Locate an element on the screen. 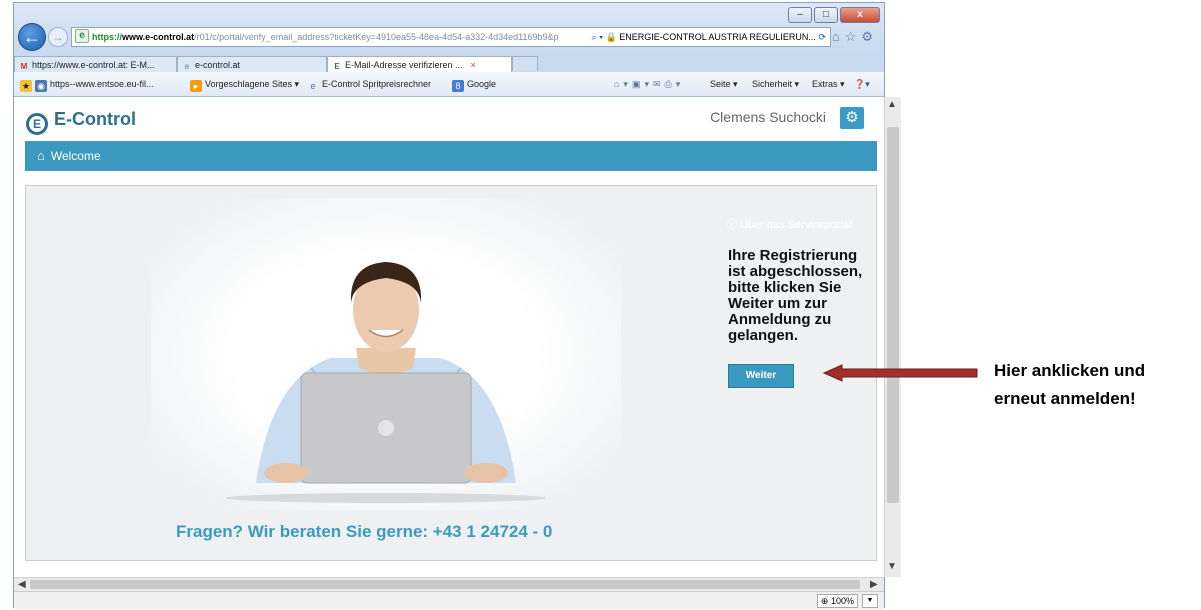 The image size is (1201, 610). close-tab-icon: × is located at coordinates (473, 65).